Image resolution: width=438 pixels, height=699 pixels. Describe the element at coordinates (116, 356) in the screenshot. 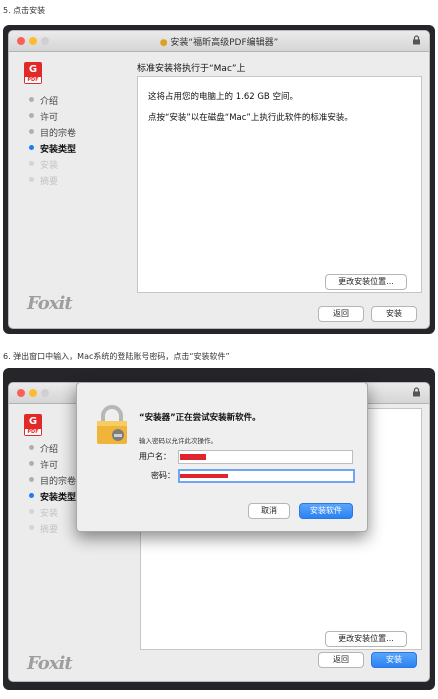

I see `step6-caption: 6. 弹出窗口中输入，Mac系统的登陆账号密码，点击“安装软件”` at that location.